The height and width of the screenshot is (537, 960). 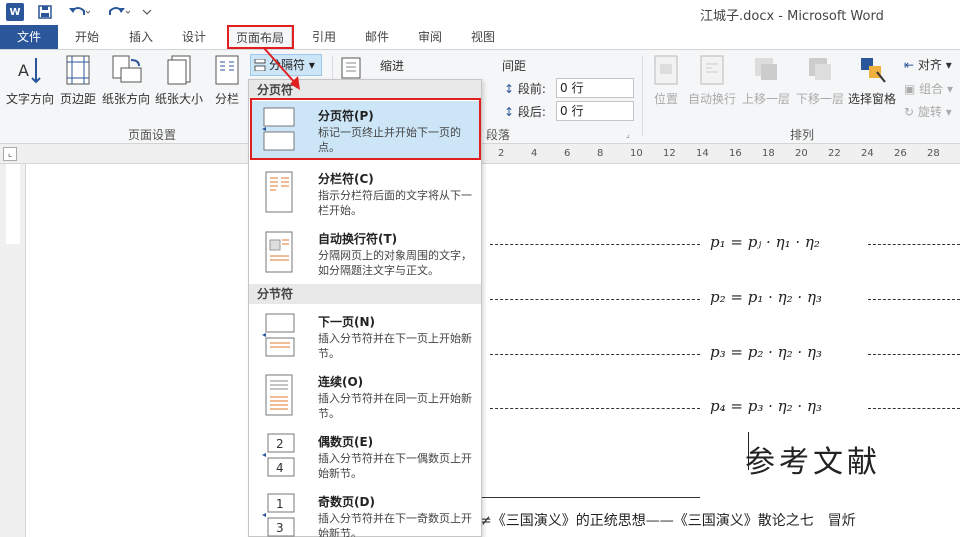 What do you see at coordinates (873, 70) in the screenshot?
I see `selection-pane-icon` at bounding box center [873, 70].